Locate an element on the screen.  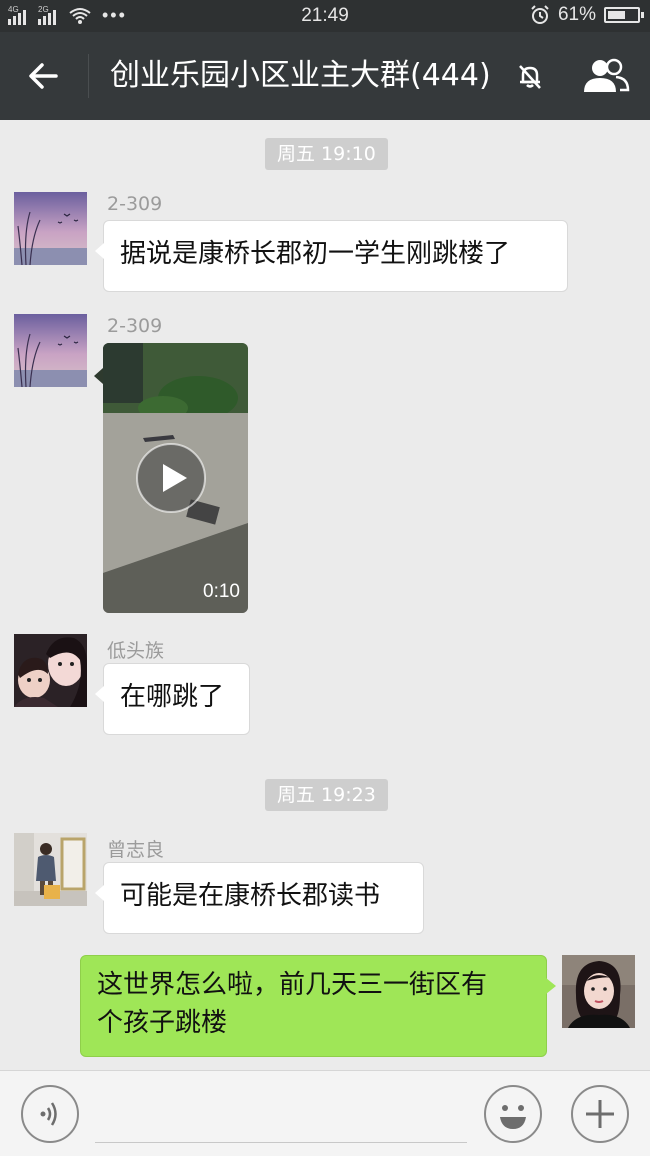
emoji-button is located at coordinates (513, 1114).